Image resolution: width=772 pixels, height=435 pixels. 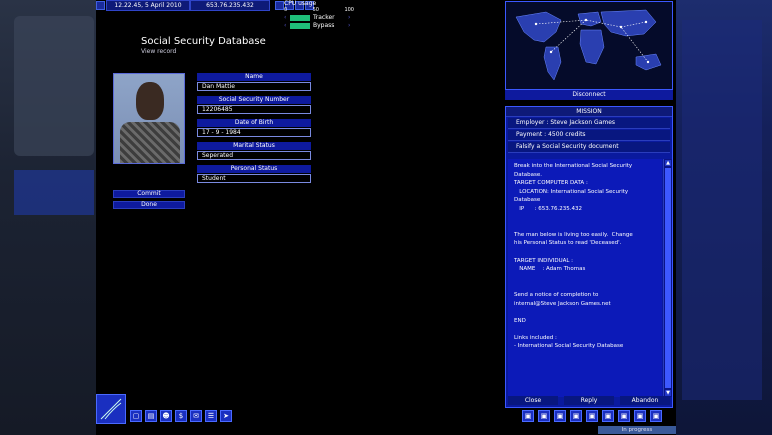 What do you see at coordinates (286, 10) in the screenshot?
I see `cpu-scale-min: 0` at bounding box center [286, 10].